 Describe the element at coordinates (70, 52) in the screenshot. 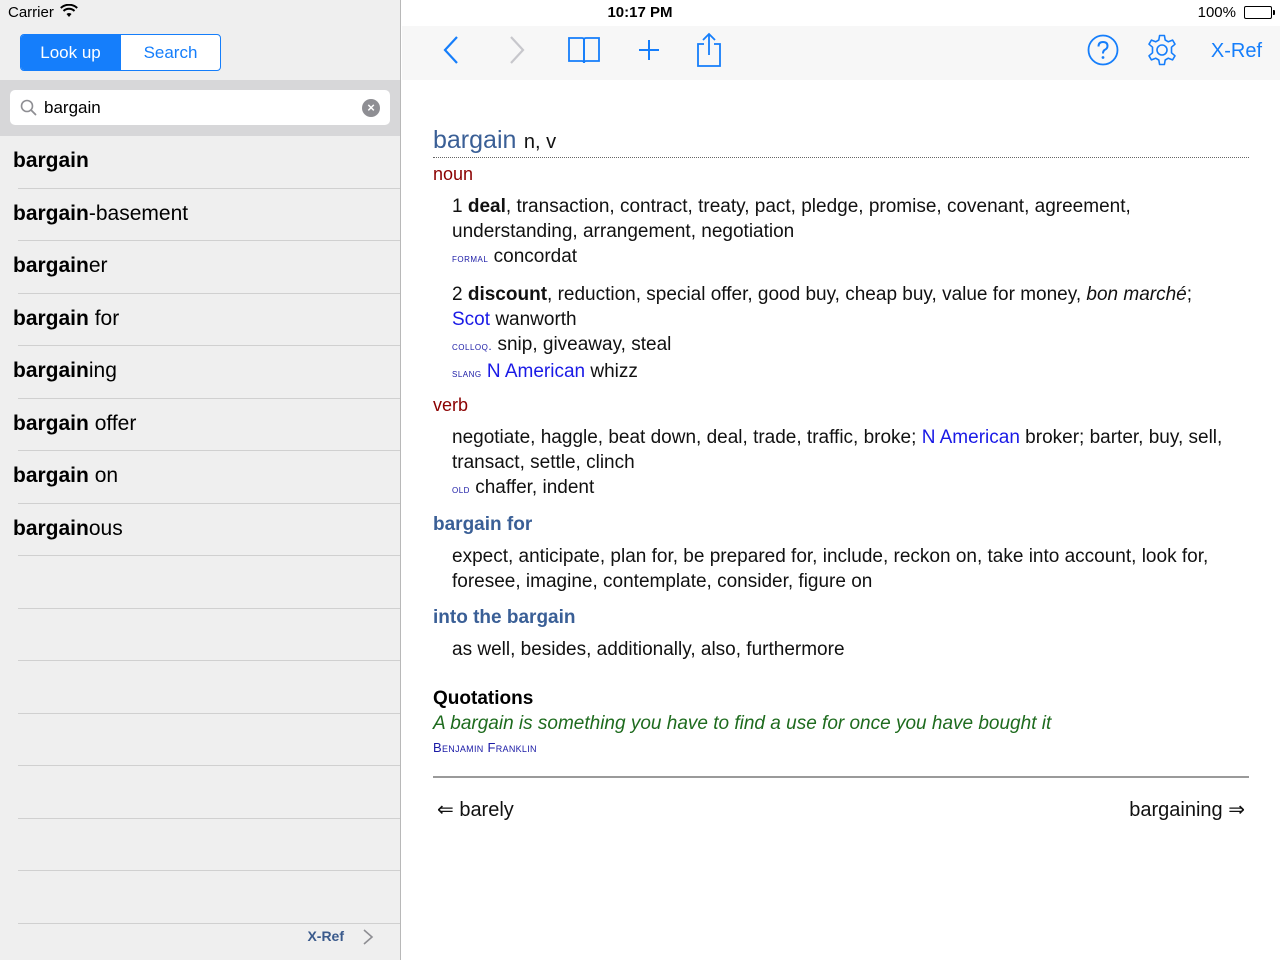

I see `segment-look-up: Look up` at that location.